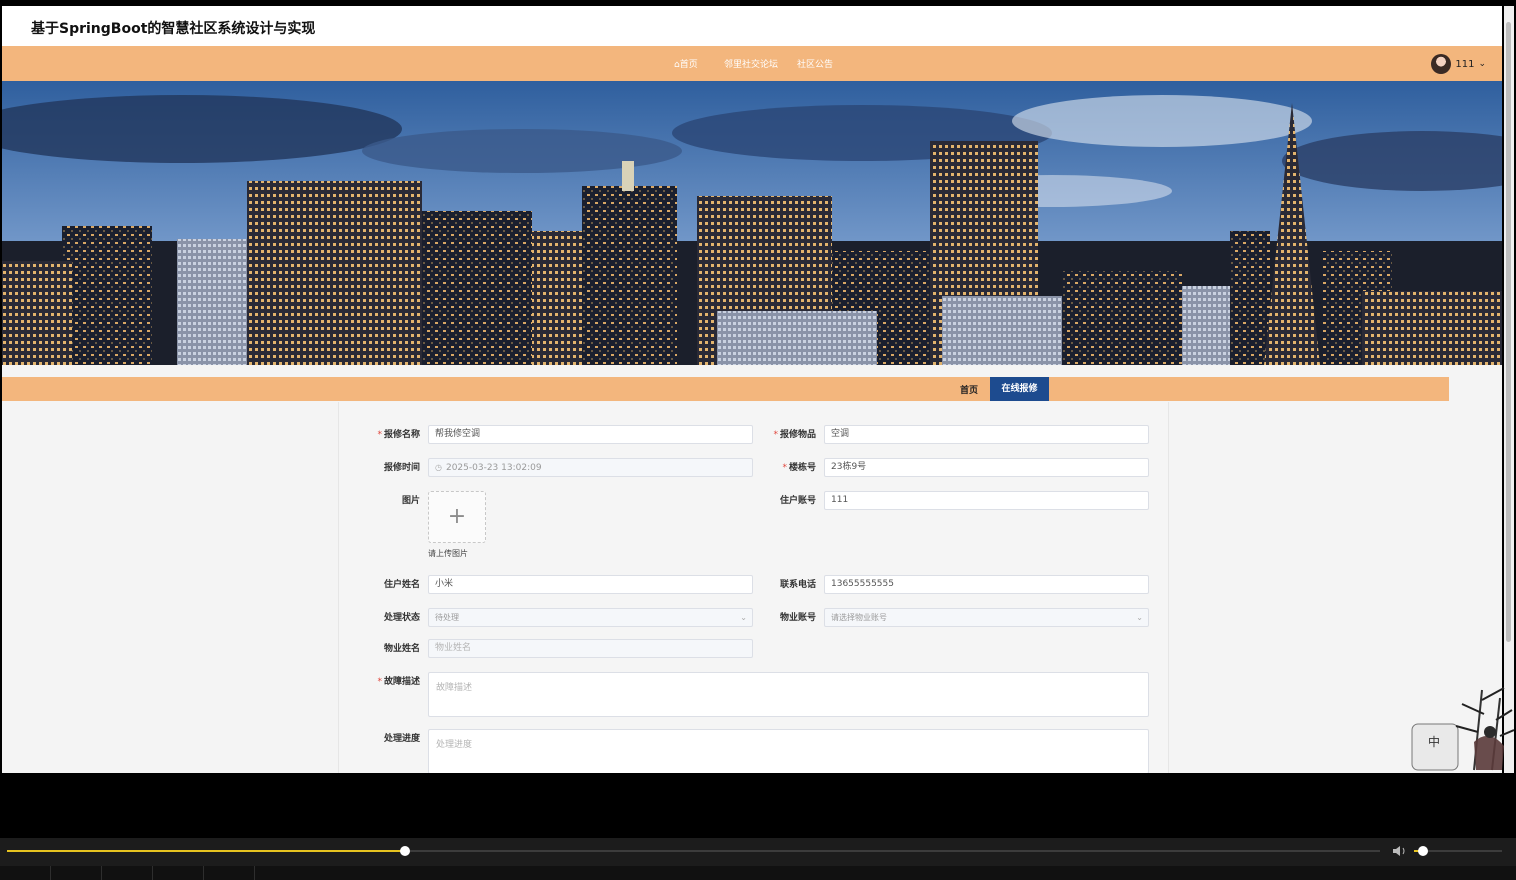  Describe the element at coordinates (447, 617) in the screenshot. I see `status-value: 待处理` at that location.